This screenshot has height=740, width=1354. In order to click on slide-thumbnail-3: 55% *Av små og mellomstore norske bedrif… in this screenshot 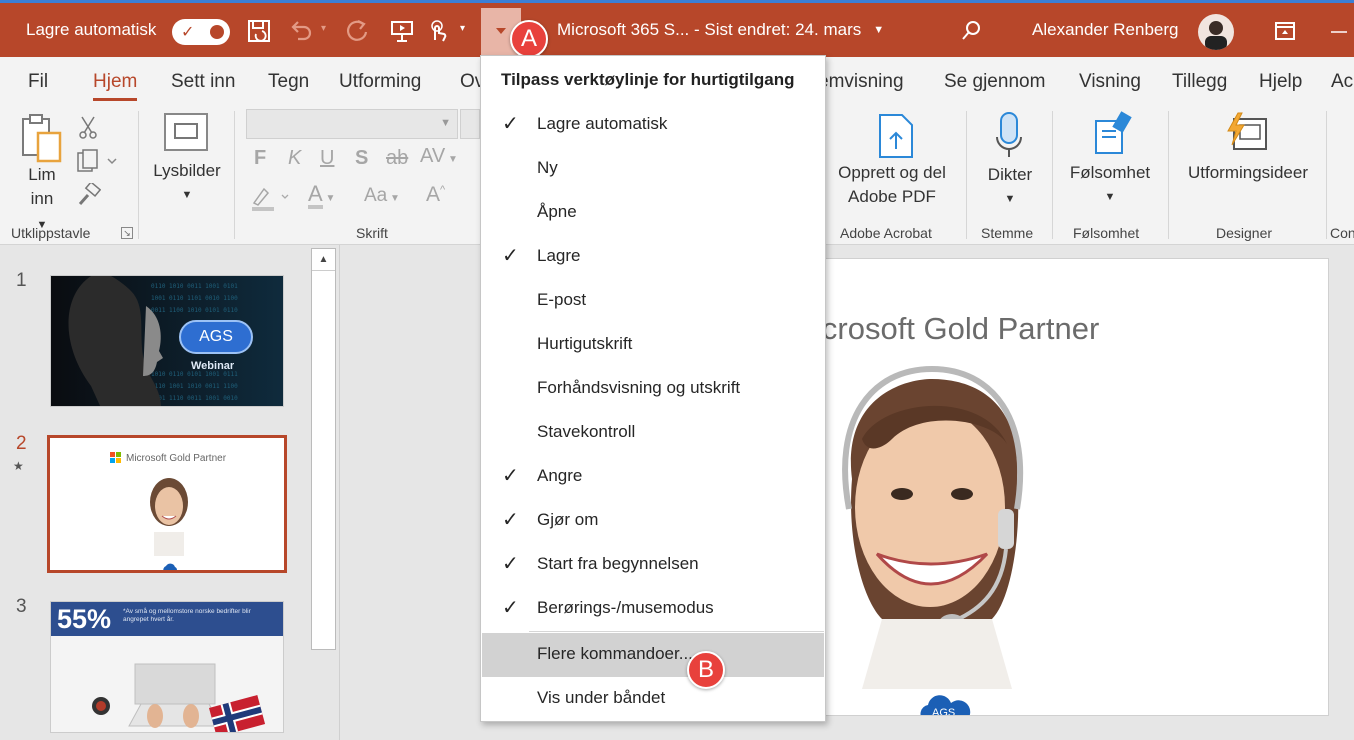, I will do `click(167, 667)`.